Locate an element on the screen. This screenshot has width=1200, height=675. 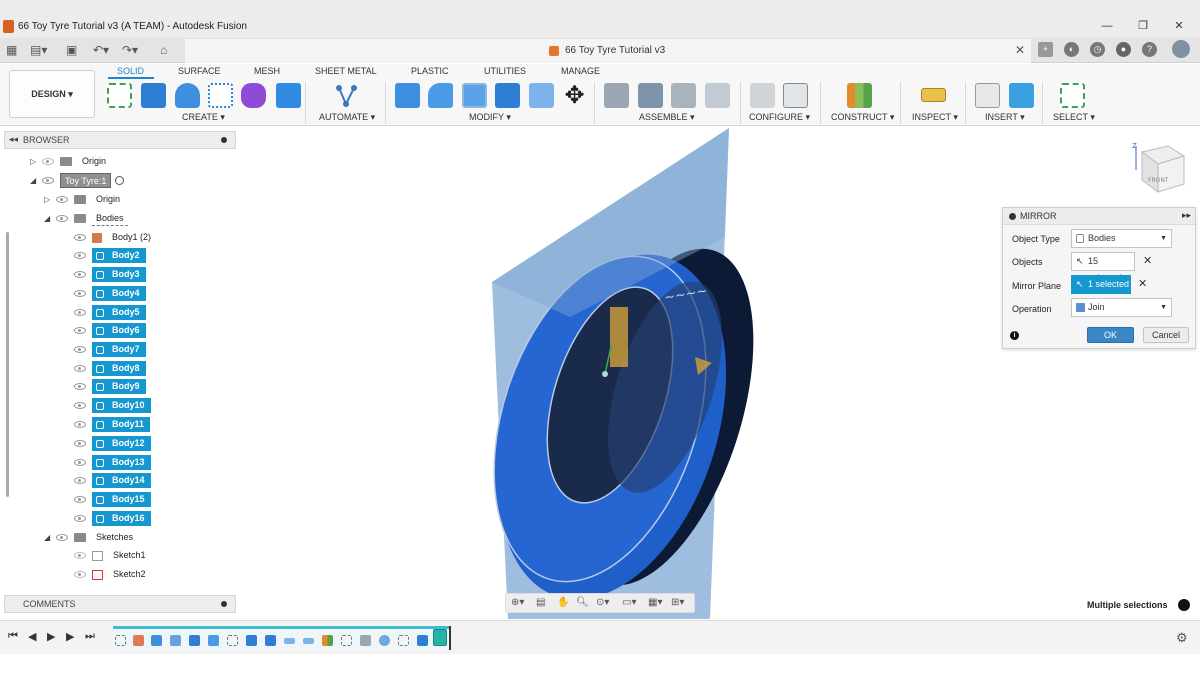
collapse-panel-icon: ◂◂ is located at coordinates (13, 139).